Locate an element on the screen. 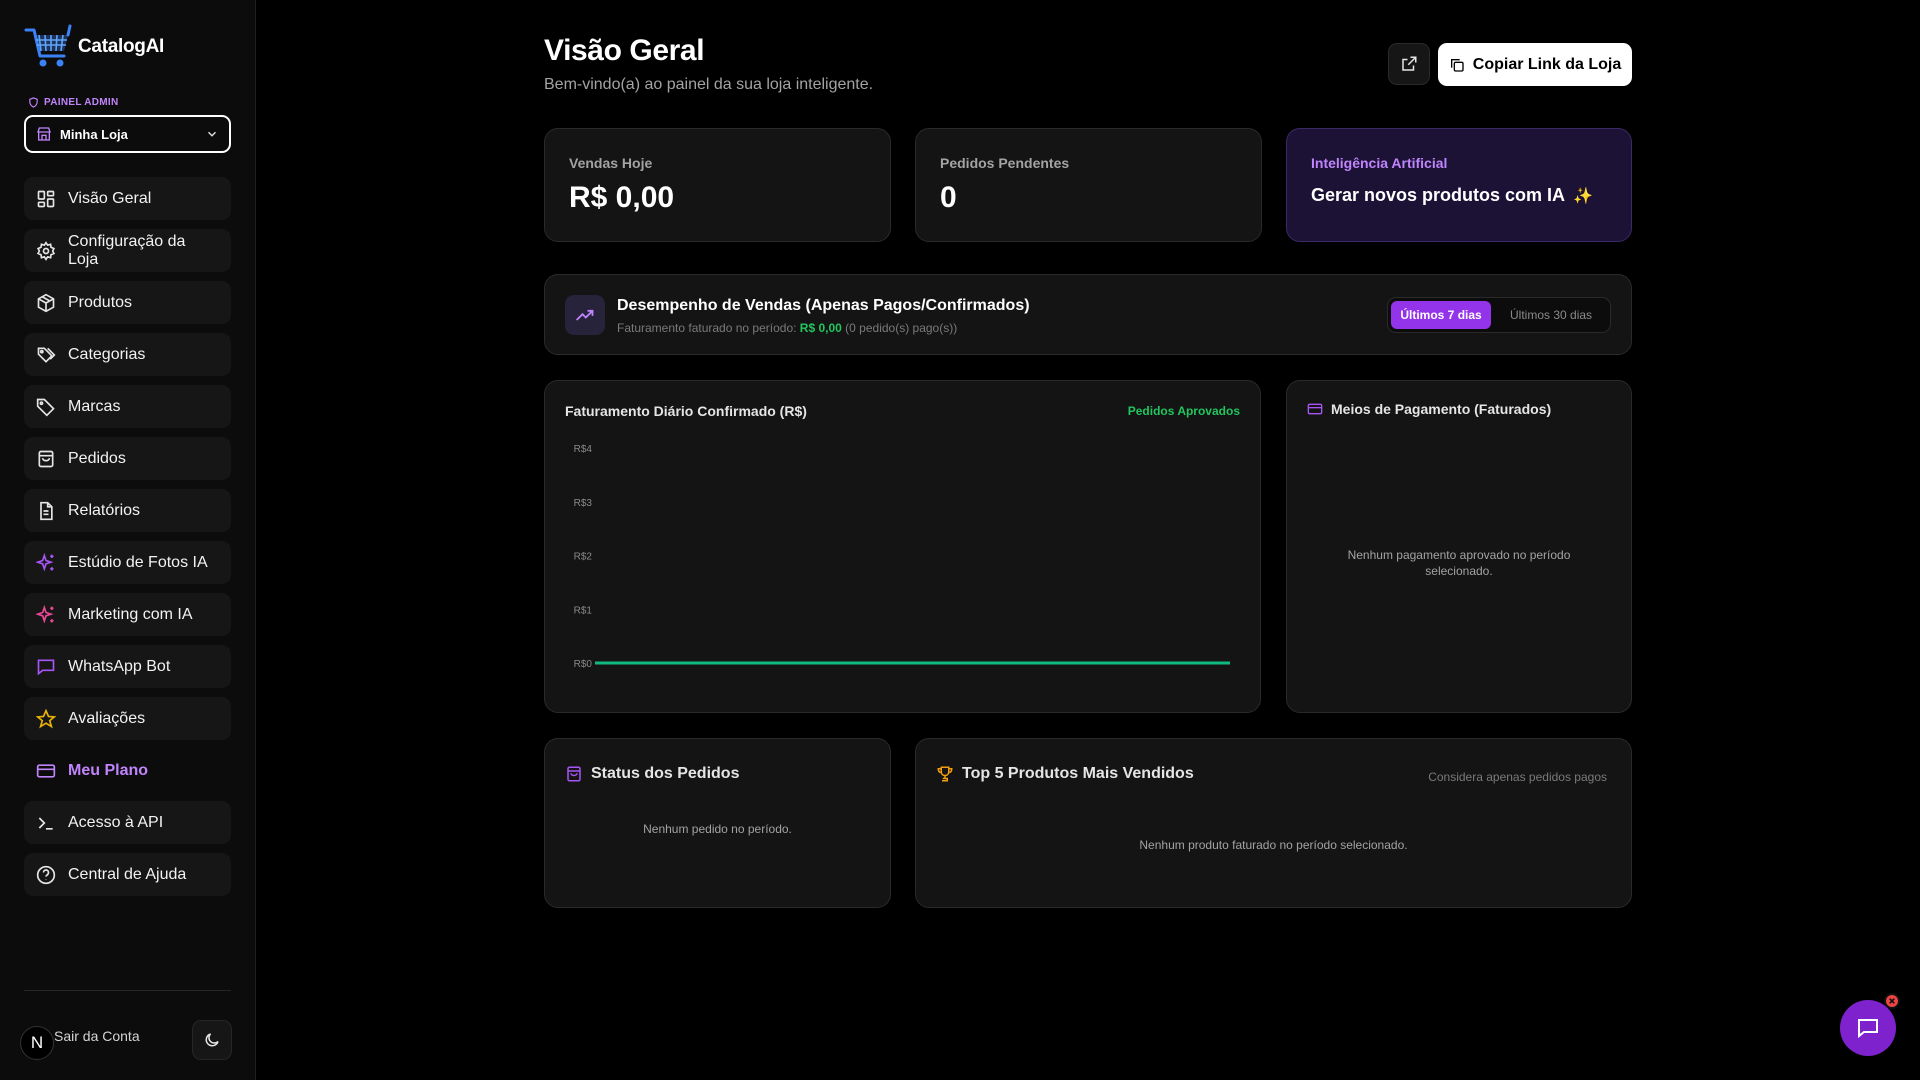 Image resolution: width=1920 pixels, height=1080 pixels. sidebar-item-label: Marcas is located at coordinates (94, 406).